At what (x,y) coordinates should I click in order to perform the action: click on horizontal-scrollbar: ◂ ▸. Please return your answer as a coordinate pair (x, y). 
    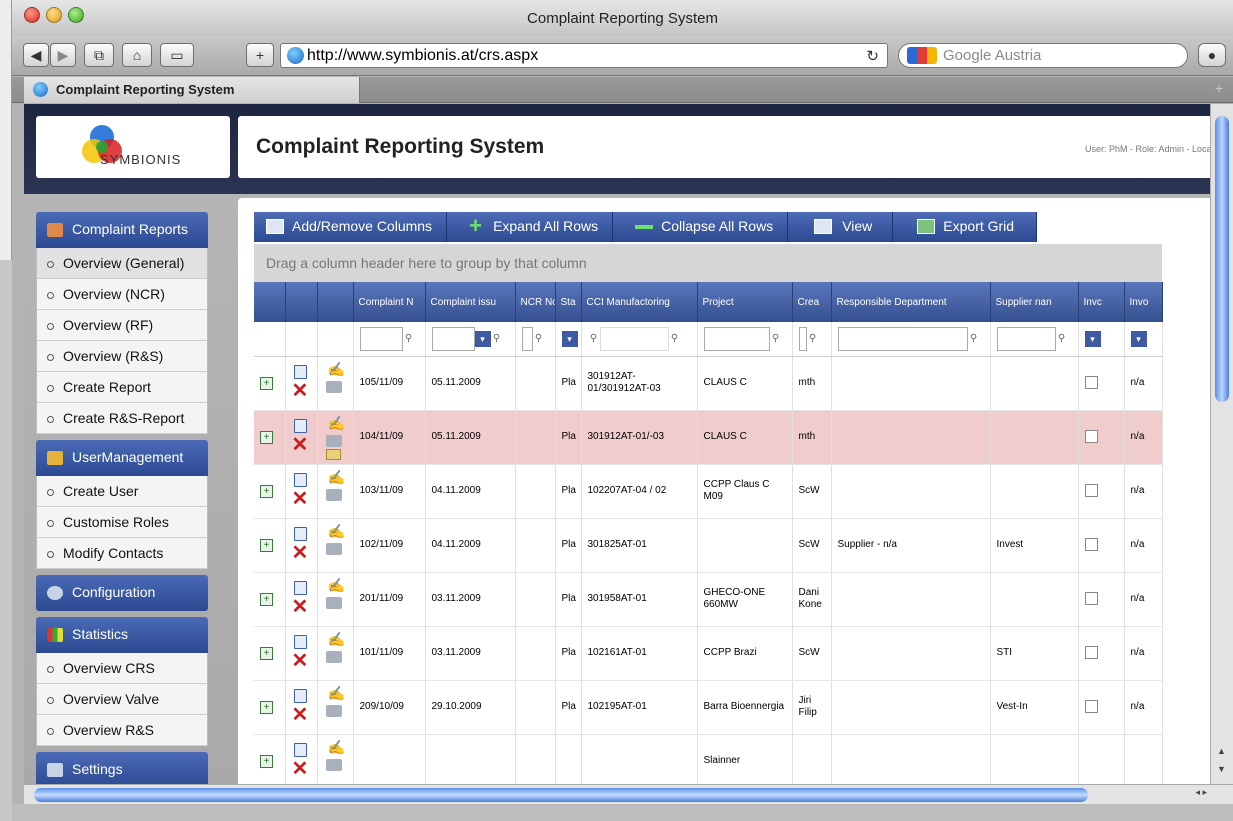
    Looking at the image, I should click on (628, 794).